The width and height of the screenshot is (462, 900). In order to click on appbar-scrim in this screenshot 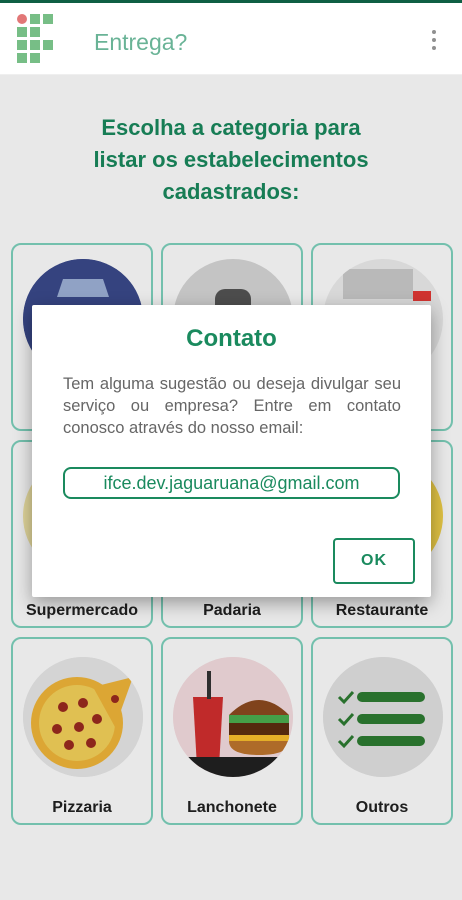, I will do `click(231, 39)`.